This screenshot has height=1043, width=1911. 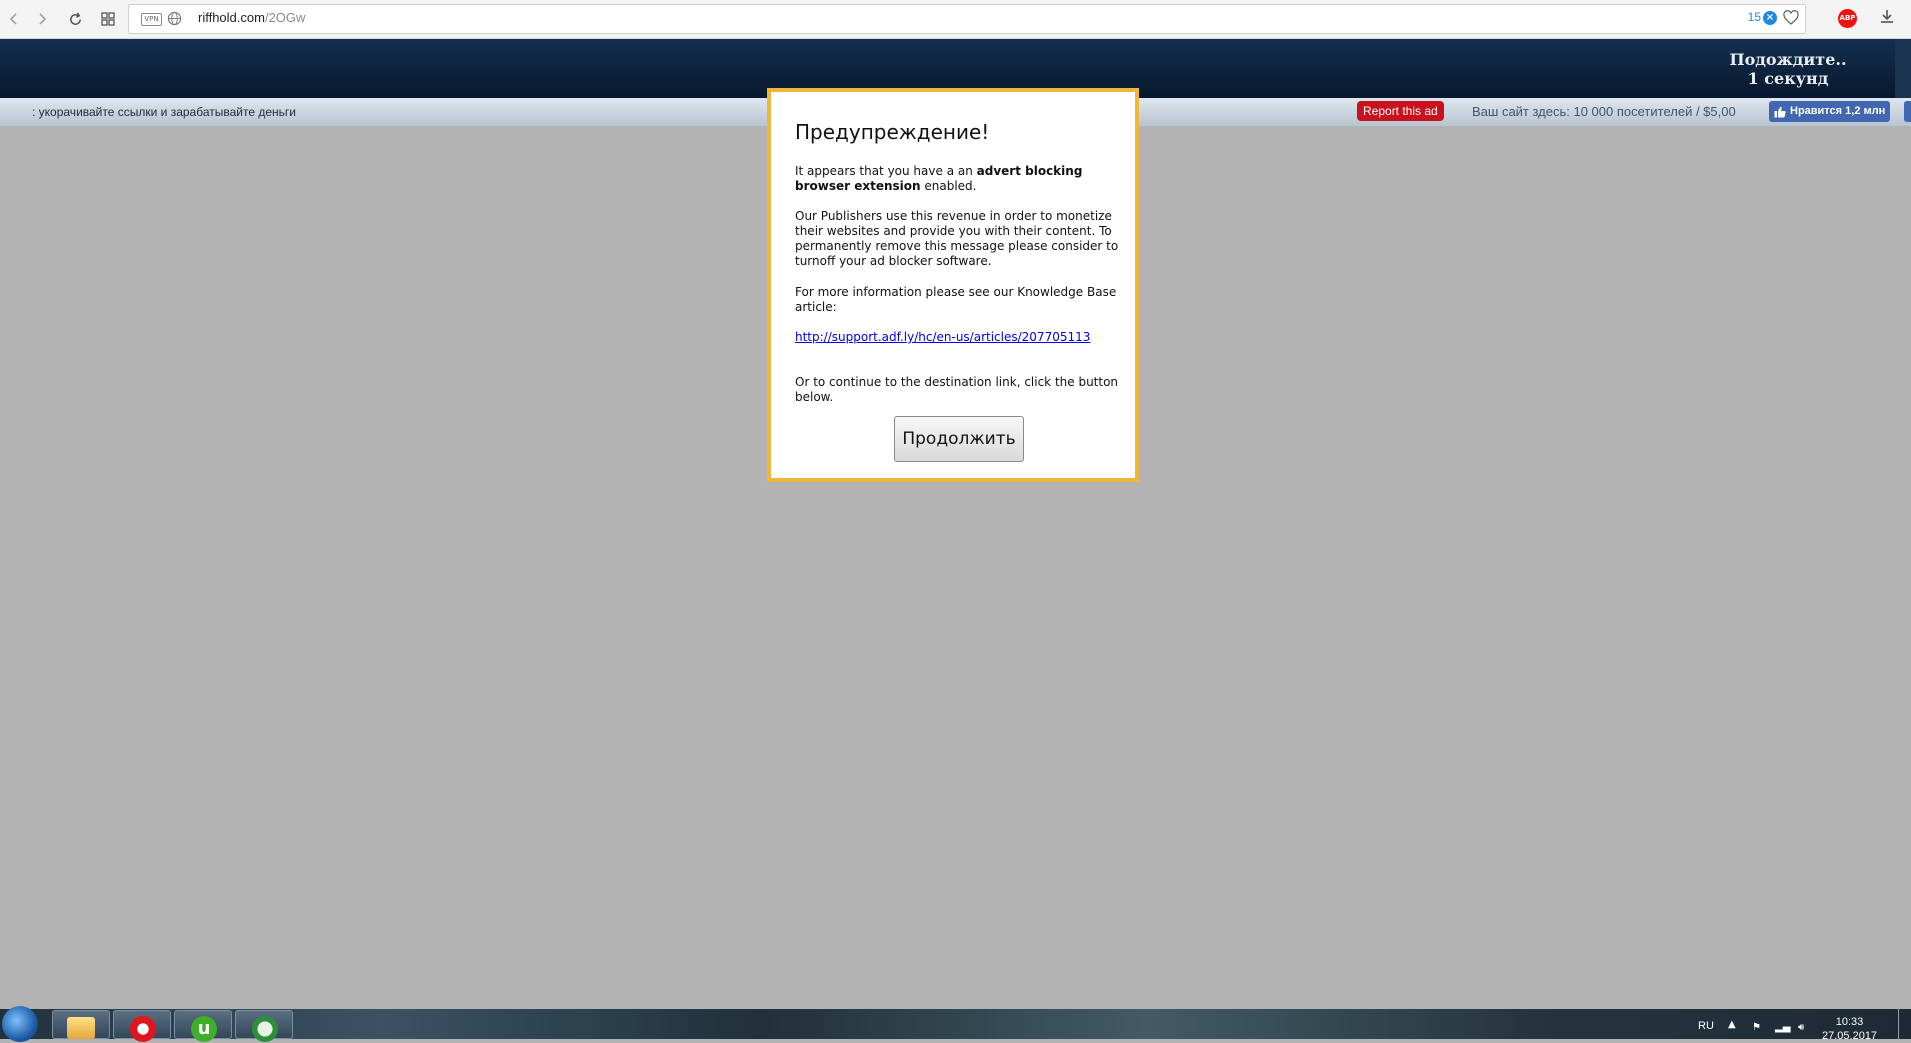 I want to click on adblock-plus-icon: ABP, so click(x=1847, y=18).